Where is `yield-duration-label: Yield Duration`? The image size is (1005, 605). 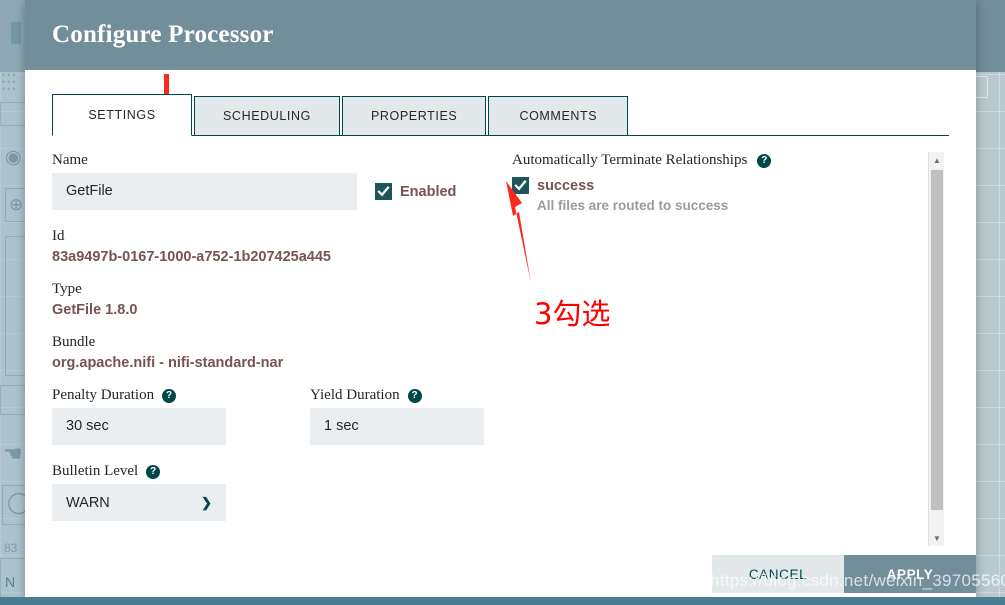
yield-duration-label: Yield Duration is located at coordinates (355, 395).